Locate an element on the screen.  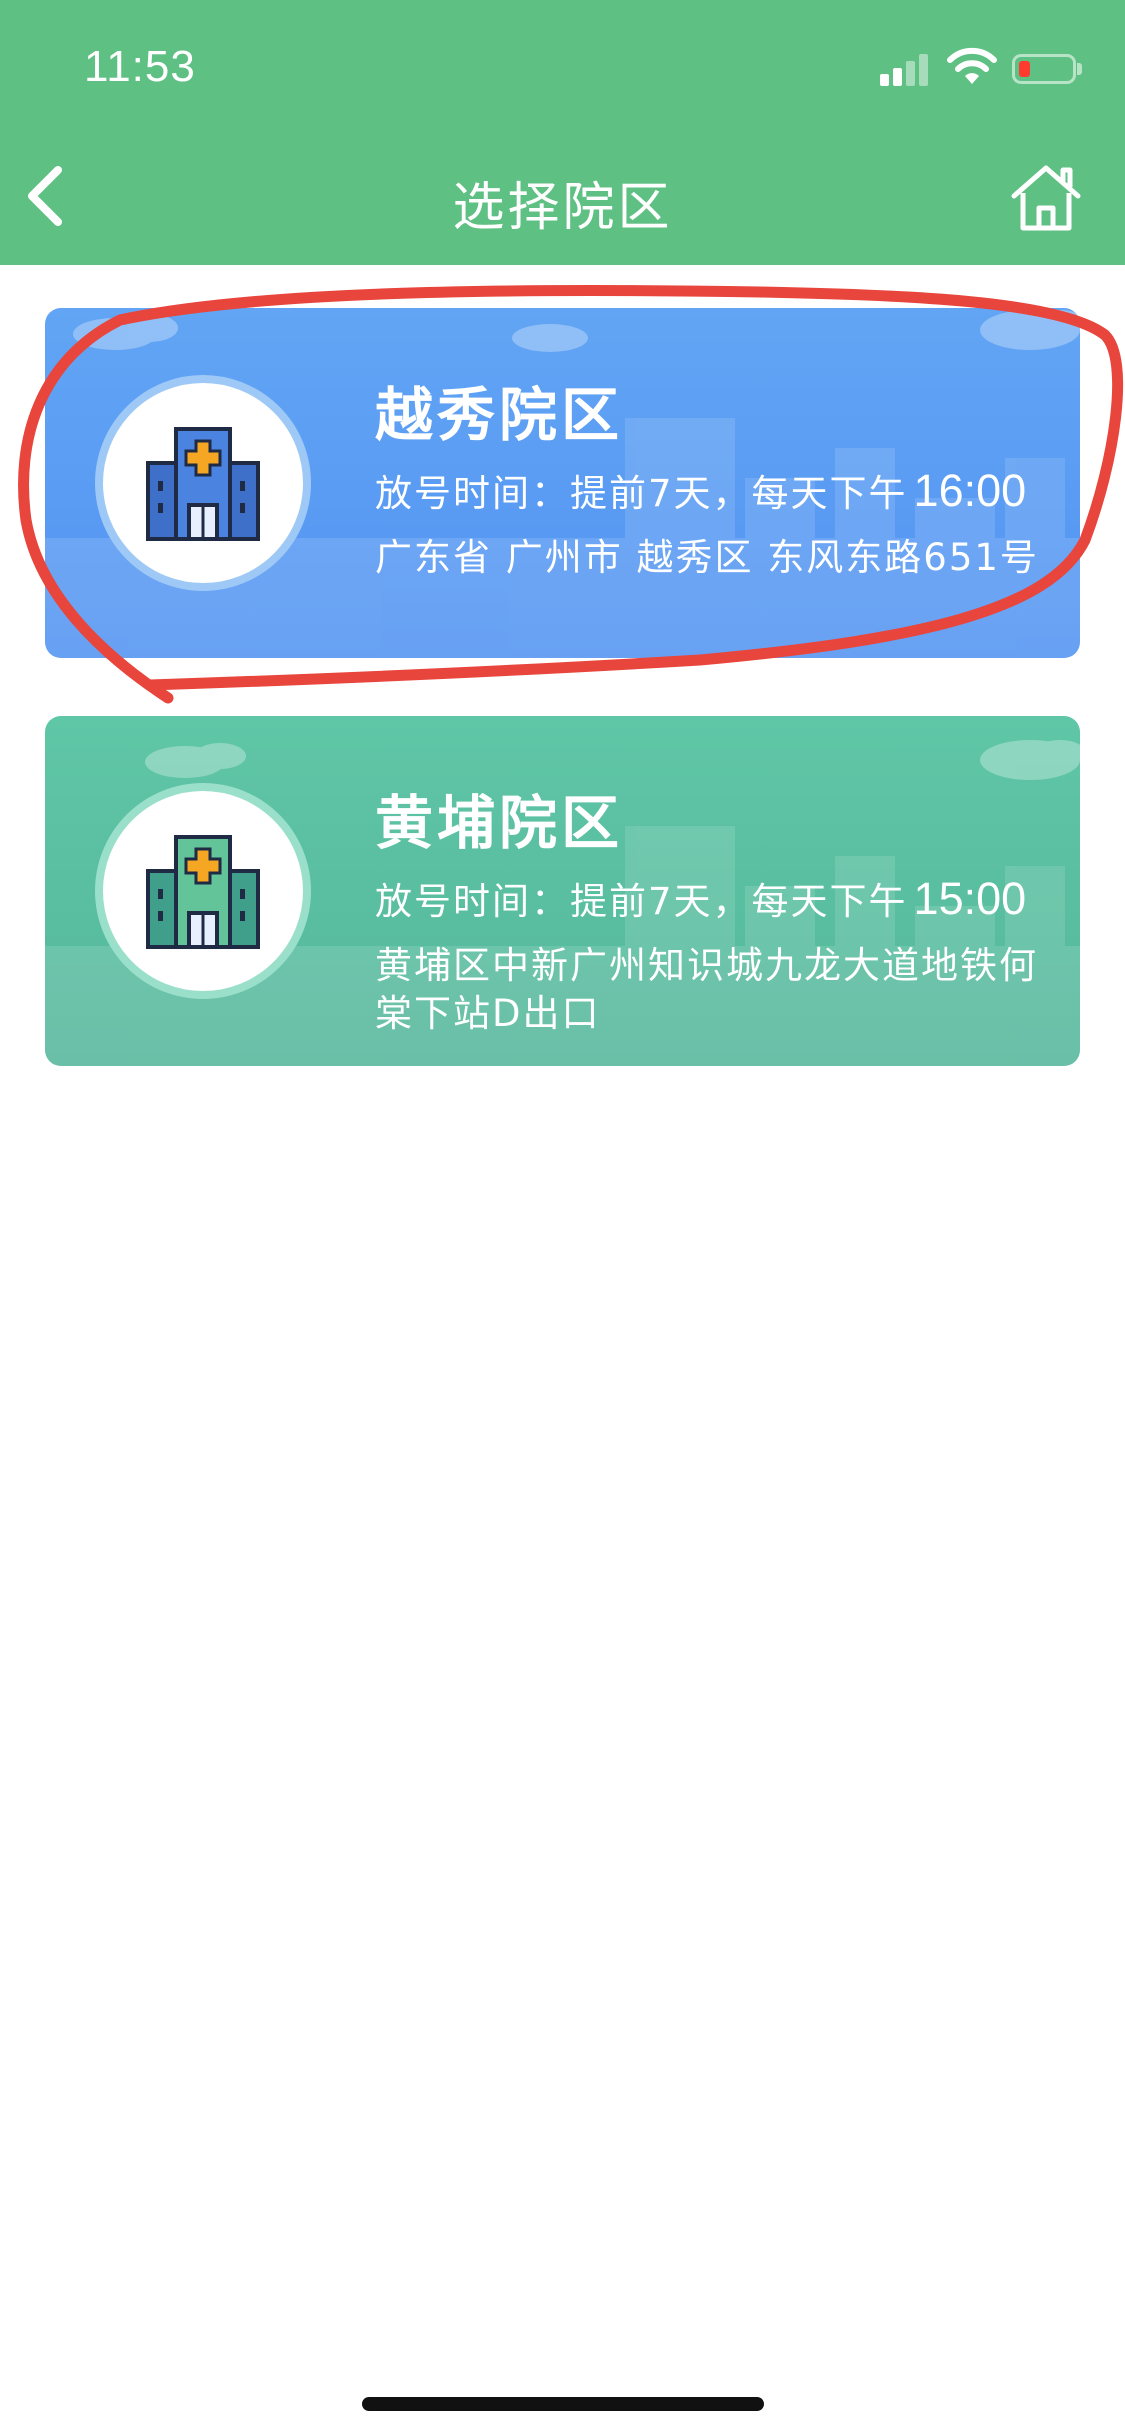
campus-address: 广东省 广州市 越秀区 东风东路651号 is located at coordinates (707, 557).